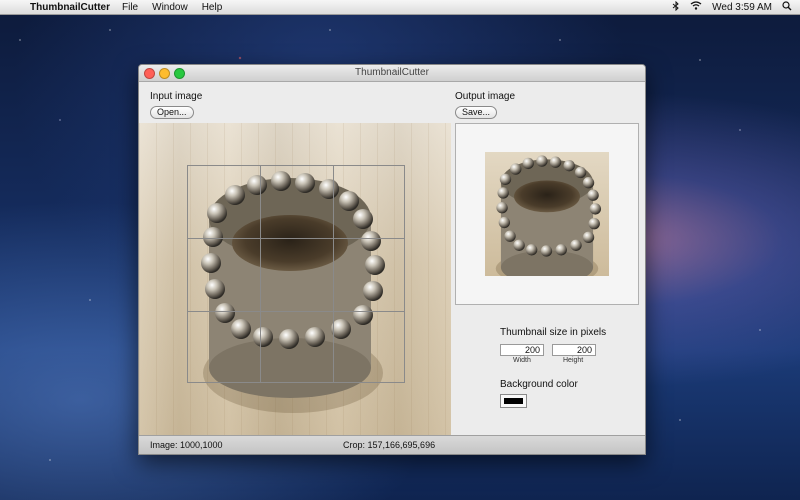  I want to click on thumbnail-height-field, so click(574, 350).